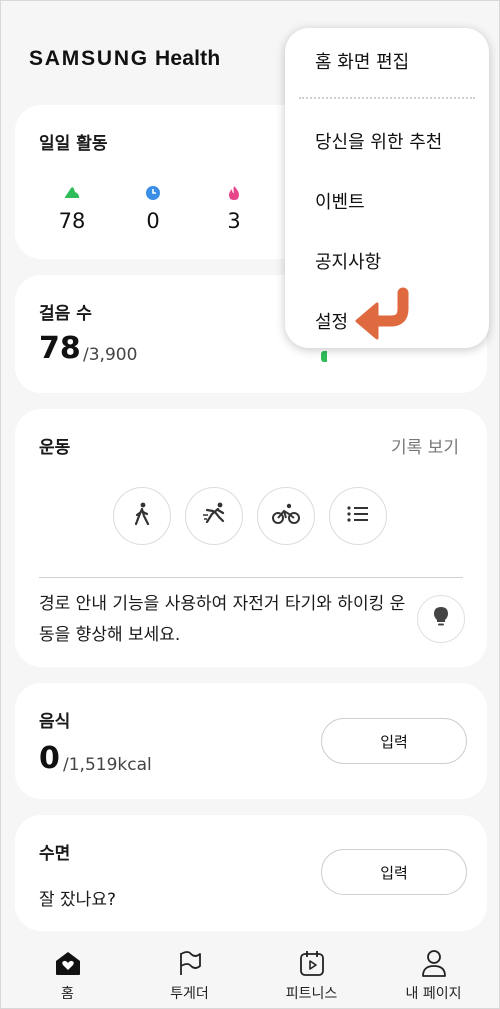 The width and height of the screenshot is (500, 1009). What do you see at coordinates (433, 963) in the screenshot?
I see `person-icon` at bounding box center [433, 963].